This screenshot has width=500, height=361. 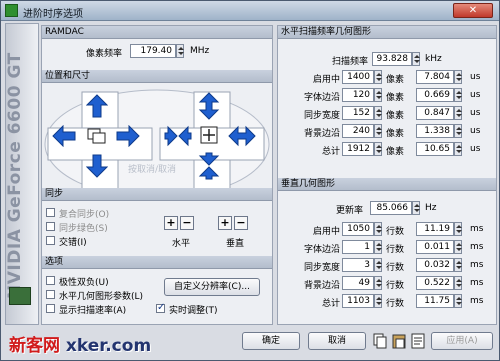 What do you see at coordinates (200, 51) in the screenshot?
I see `pixel-clock-unit: MHz` at bounding box center [200, 51].